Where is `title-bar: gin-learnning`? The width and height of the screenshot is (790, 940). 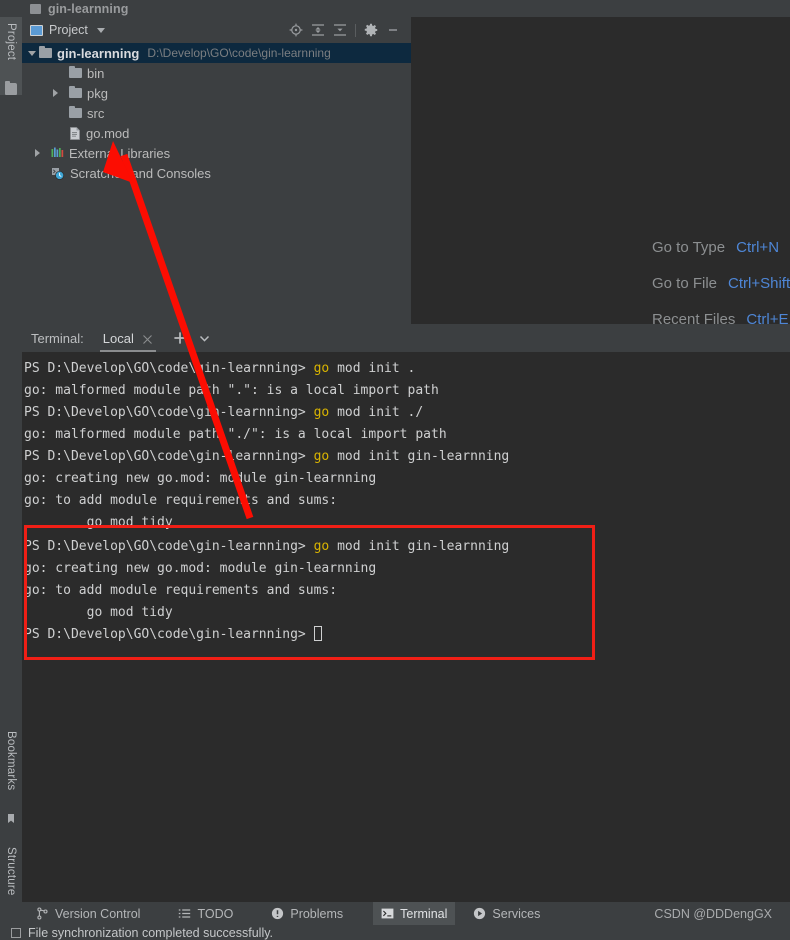 title-bar: gin-learnning is located at coordinates (395, 8).